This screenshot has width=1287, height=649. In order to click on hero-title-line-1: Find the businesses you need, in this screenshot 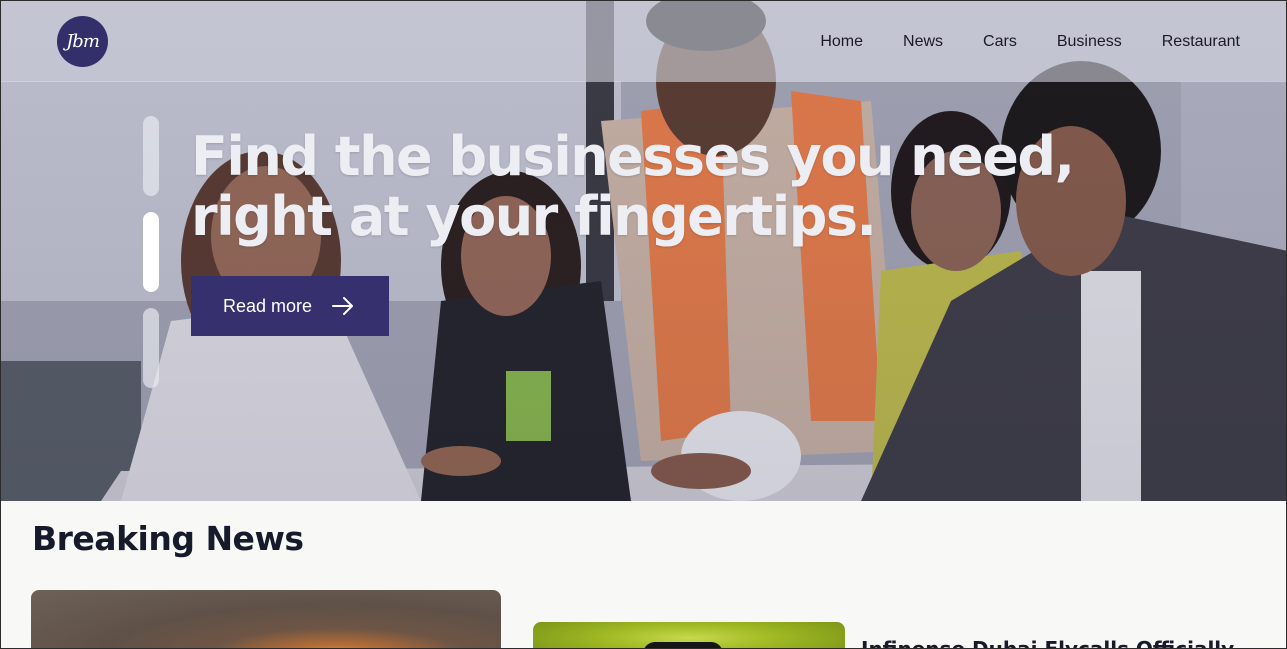, I will do `click(633, 156)`.